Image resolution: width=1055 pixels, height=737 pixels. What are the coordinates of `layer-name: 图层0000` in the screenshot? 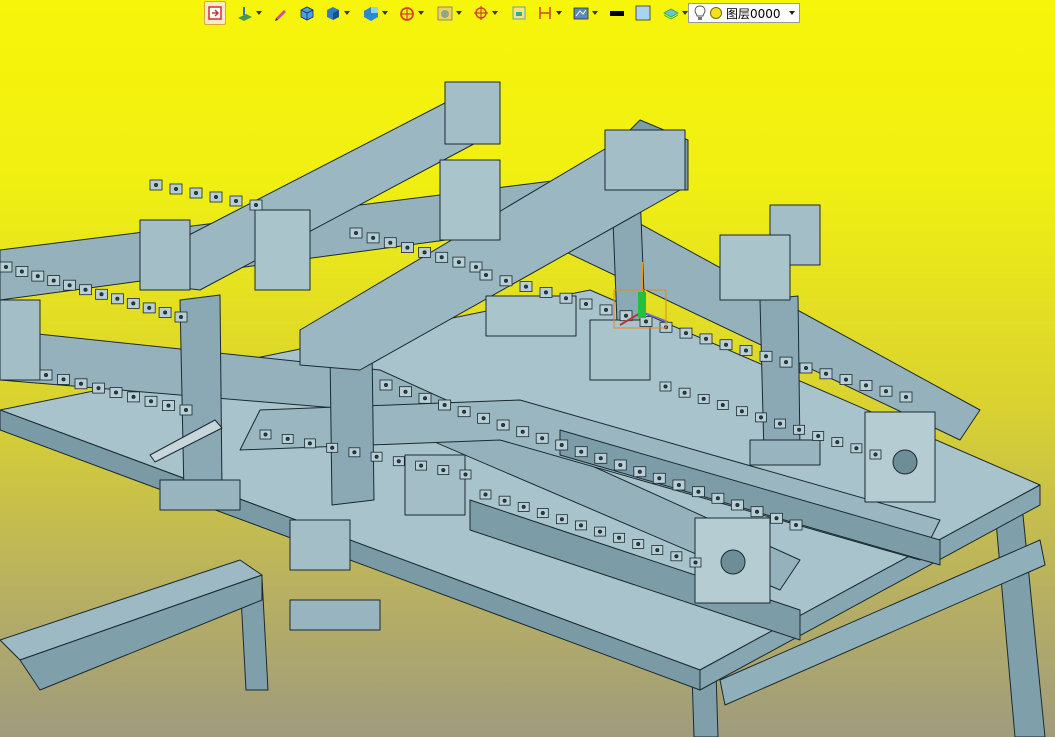 It's located at (753, 13).